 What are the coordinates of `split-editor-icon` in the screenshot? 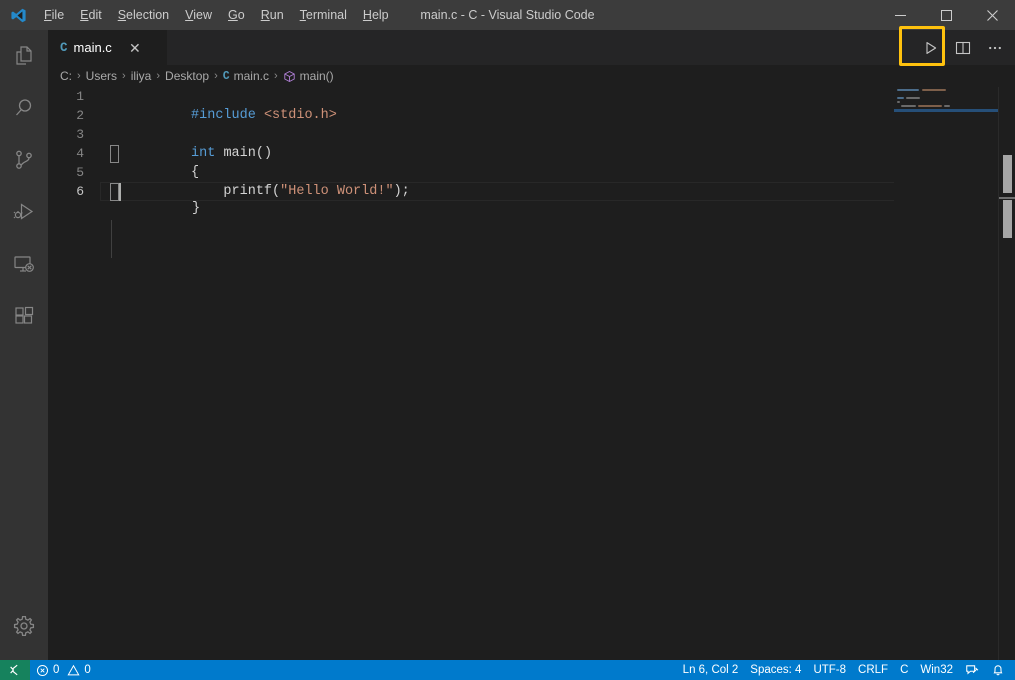 It's located at (963, 48).